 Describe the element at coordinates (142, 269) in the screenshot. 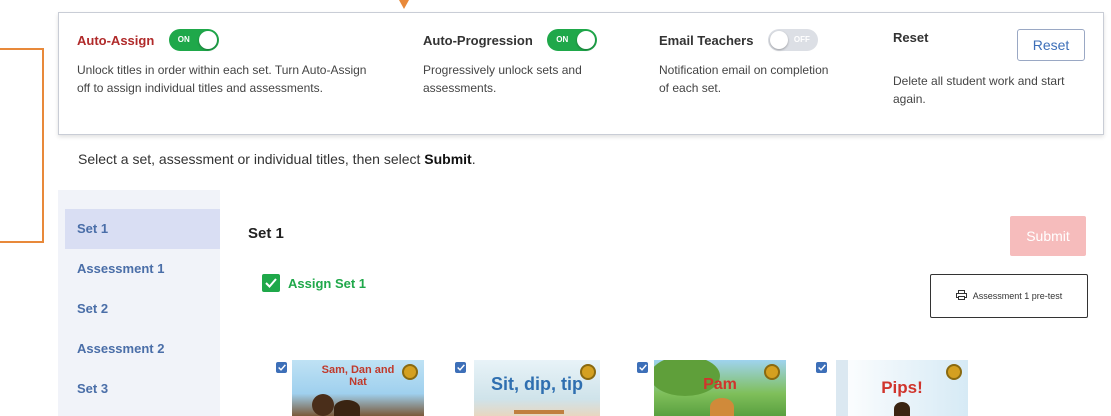

I see `sidebar-item-assessment-1: Assessment 1` at that location.